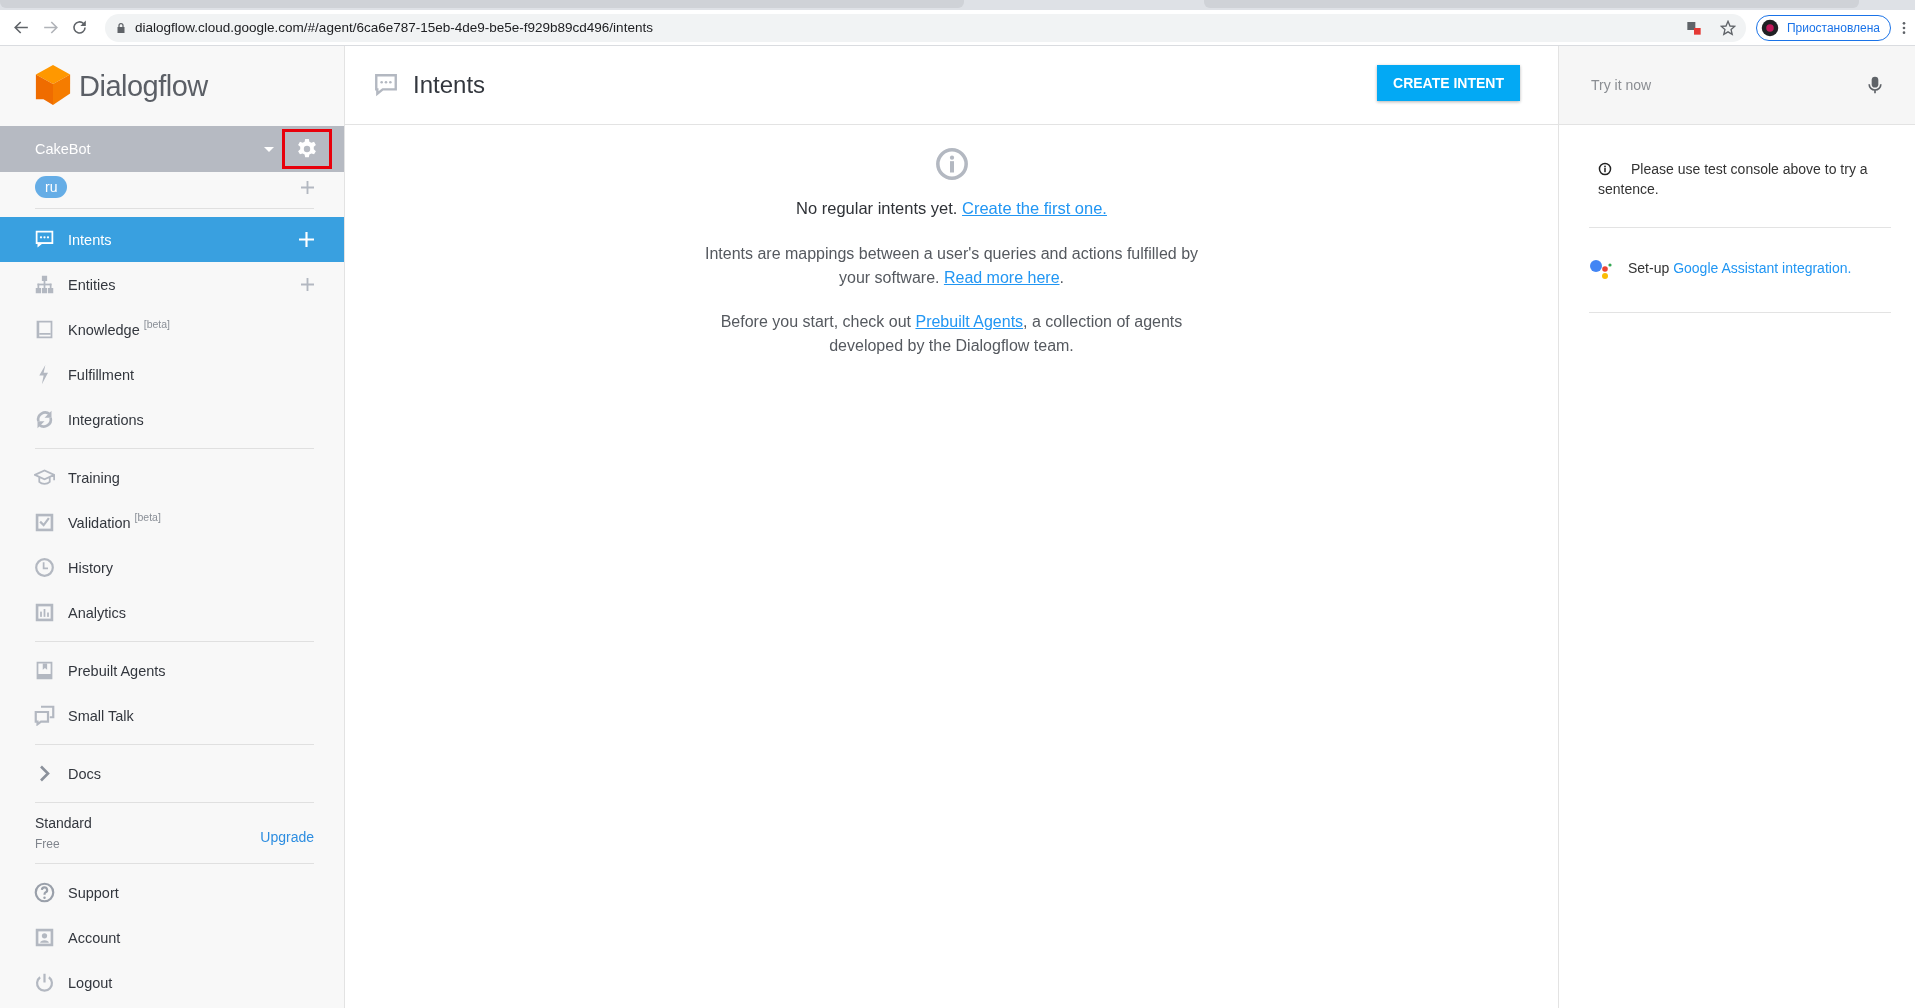 Image resolution: width=1915 pixels, height=1008 pixels. What do you see at coordinates (44, 982) in the screenshot?
I see `power-icon` at bounding box center [44, 982].